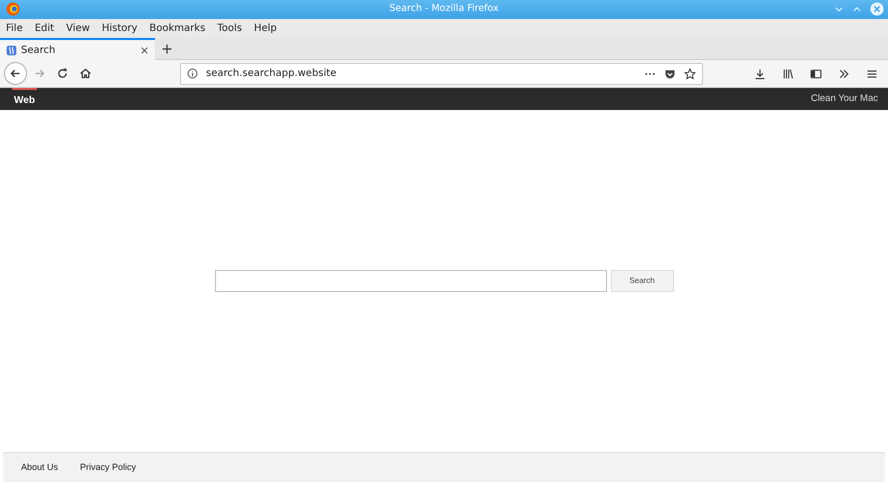 The width and height of the screenshot is (888, 483). I want to click on browser-logo-icon, so click(13, 9).